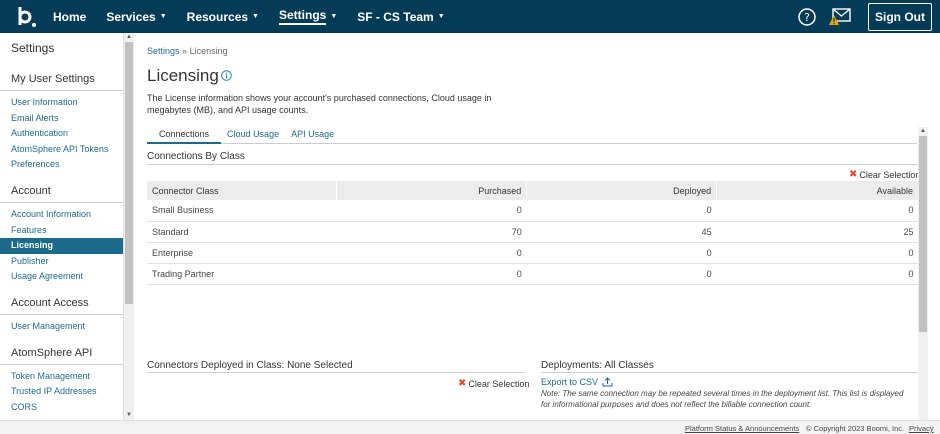  I want to click on sidebar-item-features: Features, so click(61, 231).